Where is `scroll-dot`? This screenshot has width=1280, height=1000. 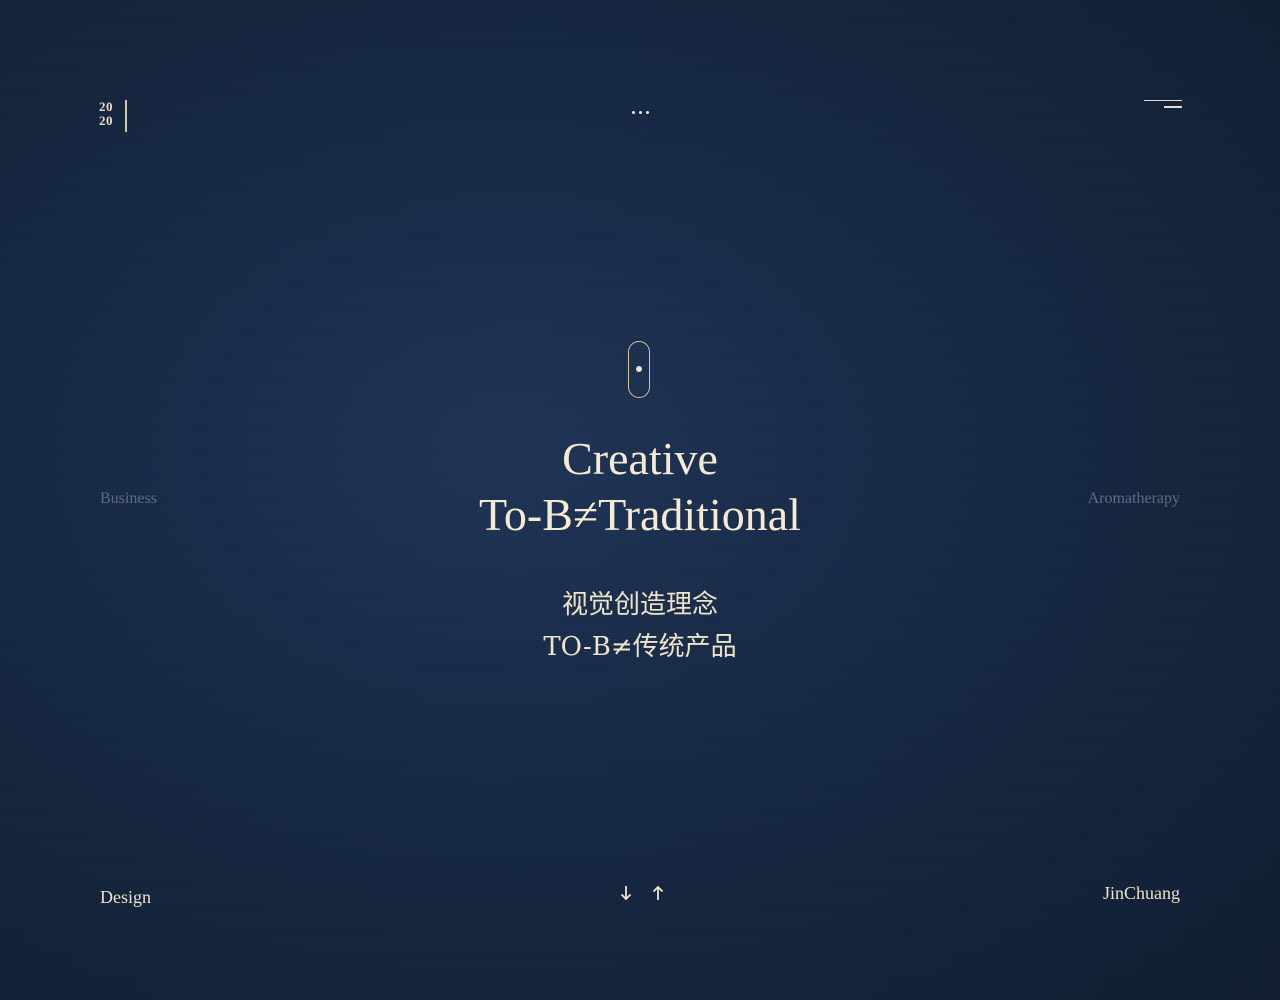
scroll-dot is located at coordinates (639, 369).